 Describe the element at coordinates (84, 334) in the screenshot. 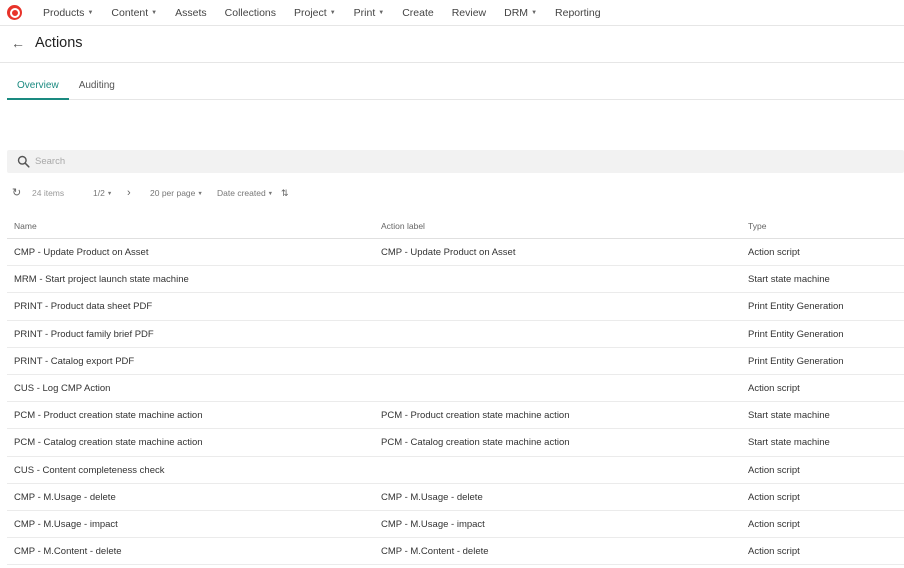

I see `cell-name: PRINT - Product family brief PDF` at that location.